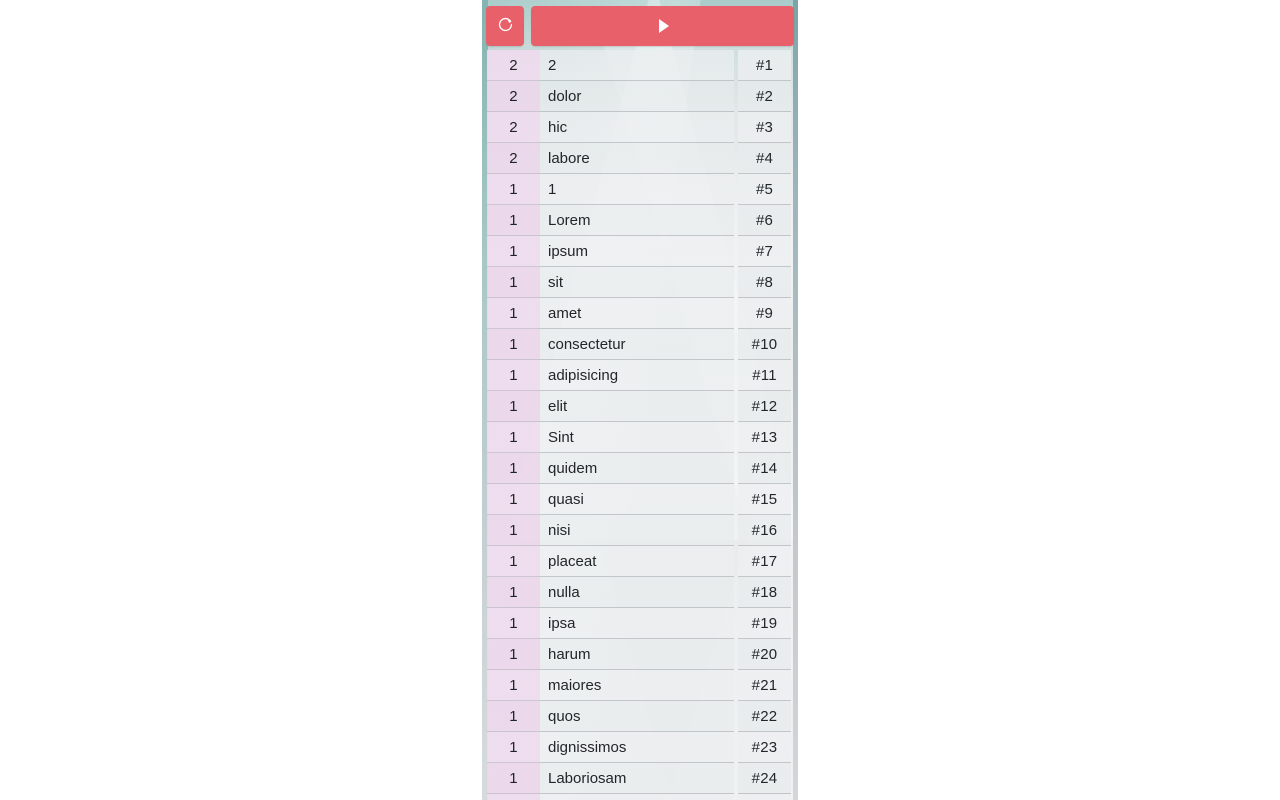 This screenshot has height=800, width=1280. Describe the element at coordinates (637, 313) in the screenshot. I see `cell-word: amet` at that location.